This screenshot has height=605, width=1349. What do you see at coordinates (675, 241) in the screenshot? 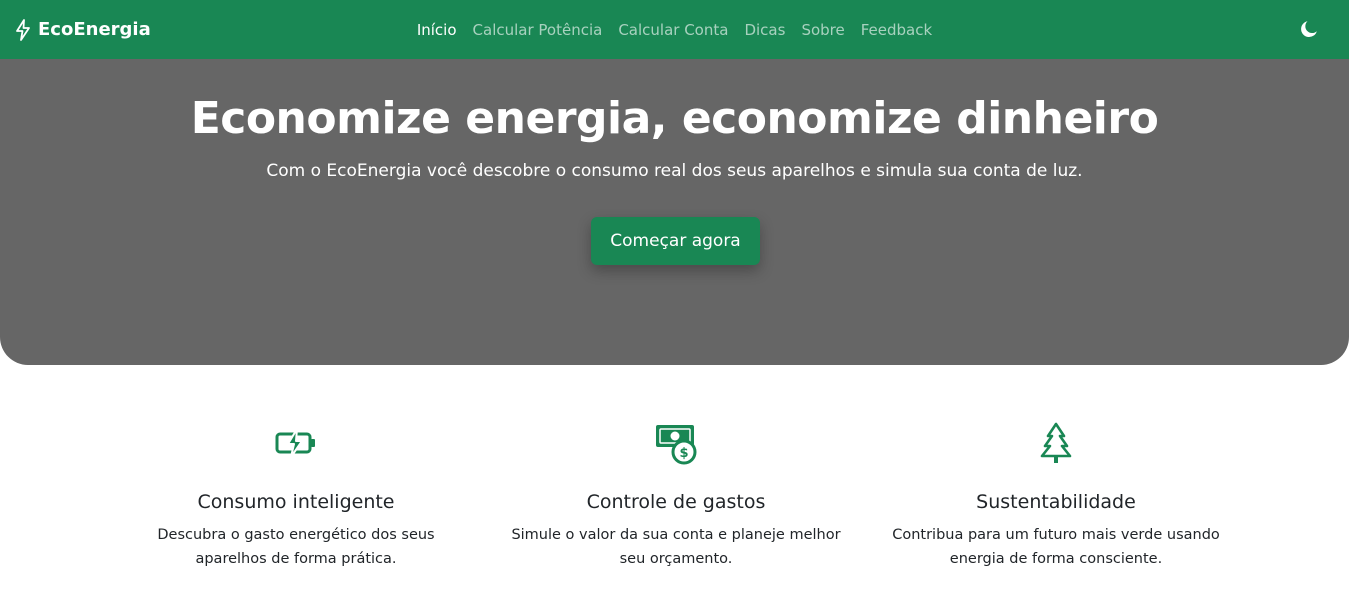
I see `start-now-button: Começar agora` at bounding box center [675, 241].